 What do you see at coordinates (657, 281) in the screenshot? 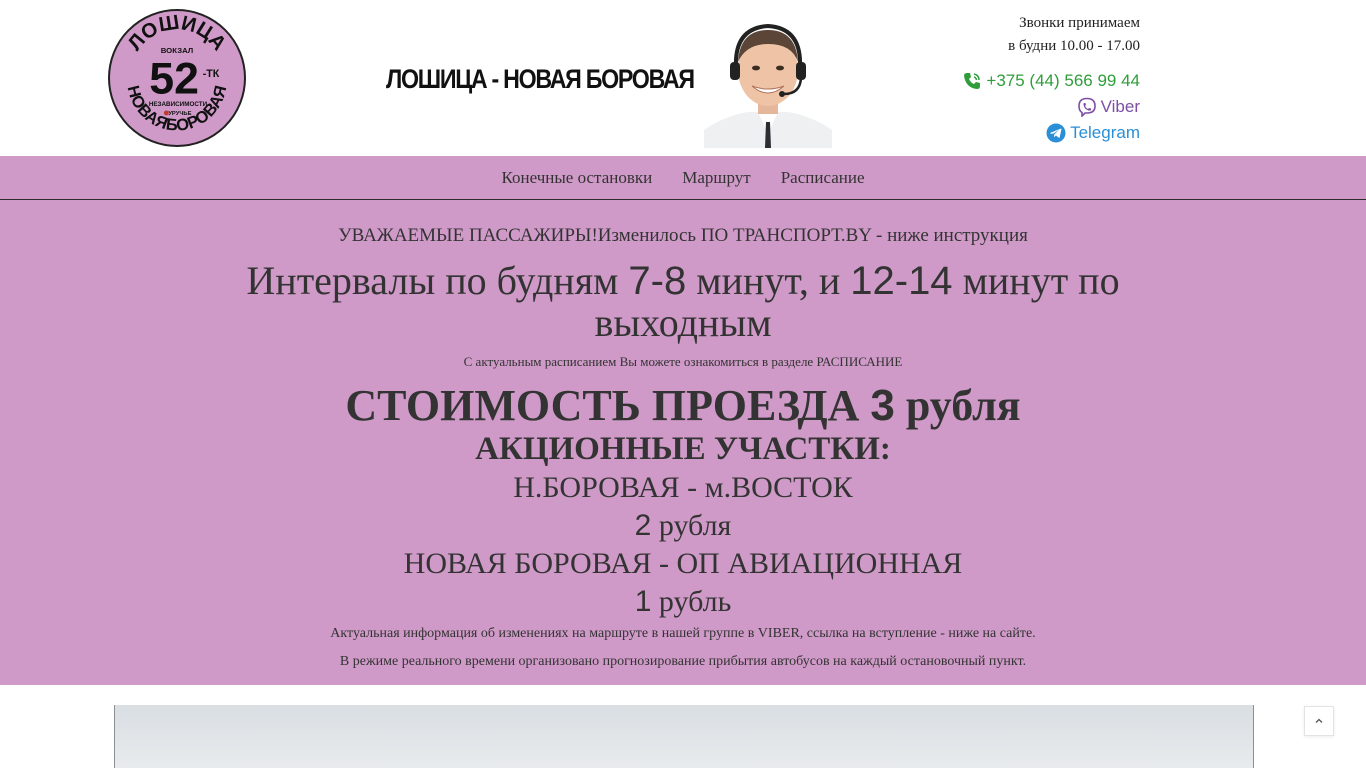
I see `intervals-weekday-value: 7-8` at bounding box center [657, 281].